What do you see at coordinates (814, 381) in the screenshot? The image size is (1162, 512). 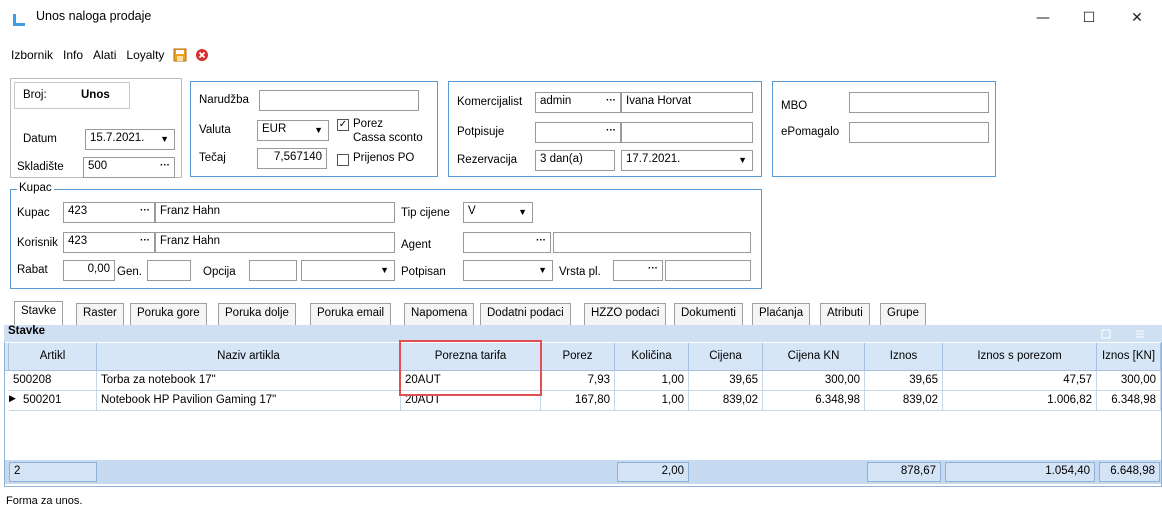 I see `table-row-1-cijena-kn: 300,00` at bounding box center [814, 381].